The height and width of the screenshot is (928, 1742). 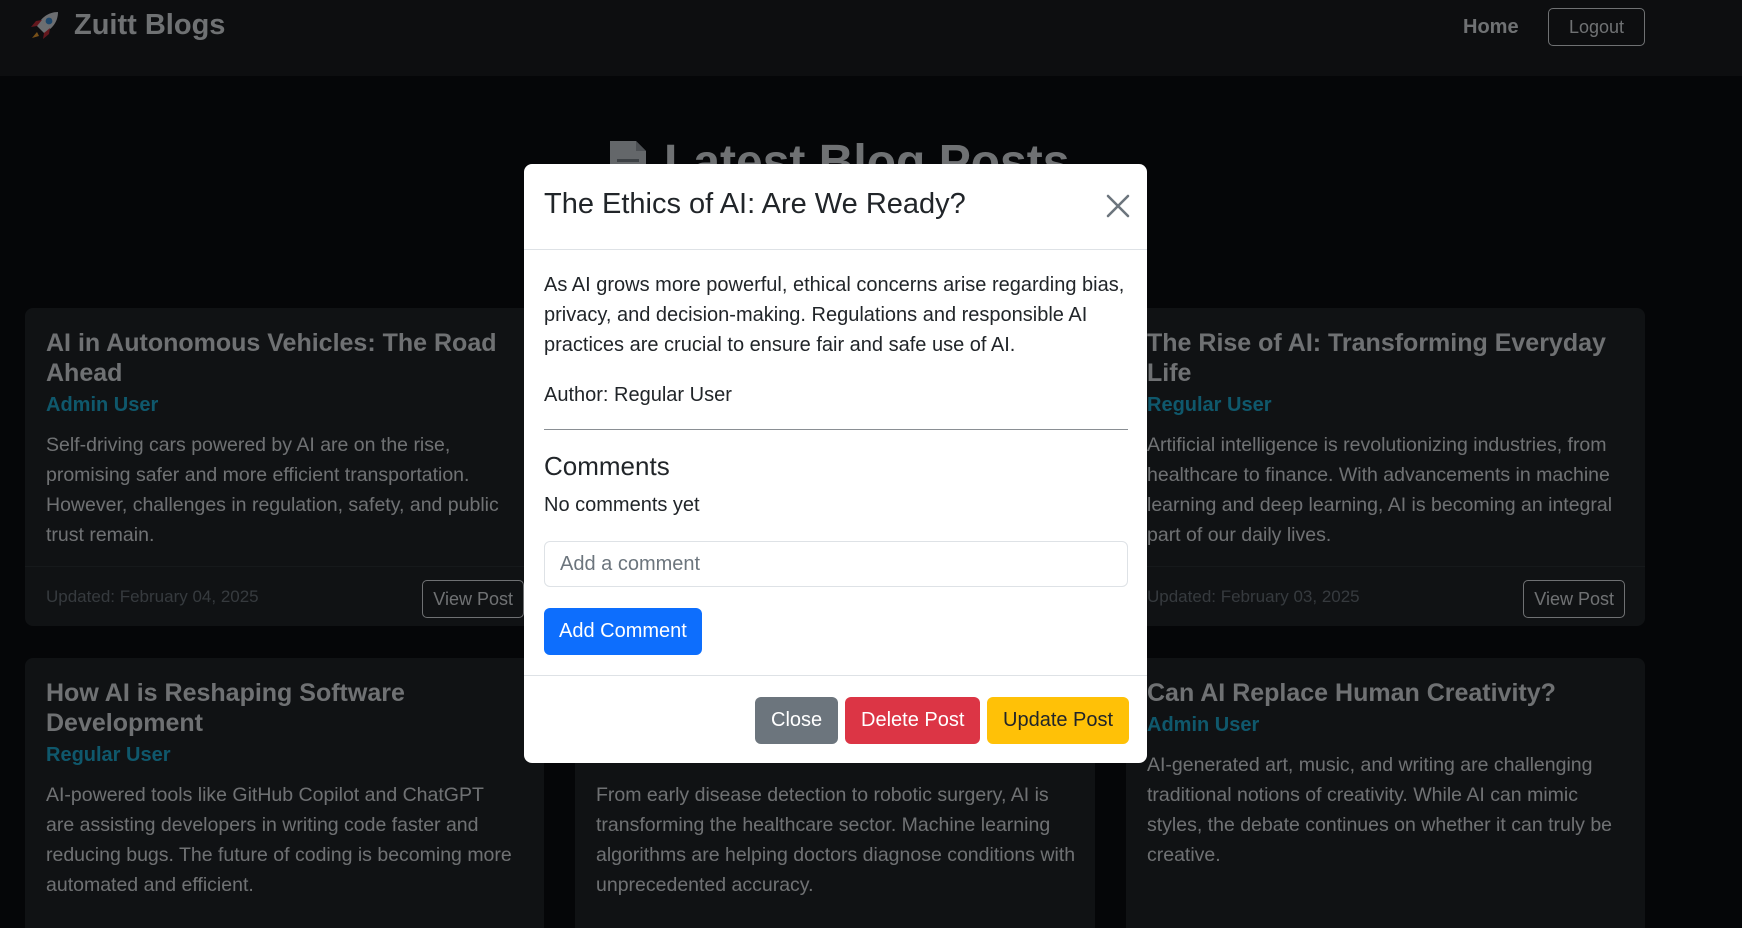 I want to click on delete-post-button: Delete Post, so click(x=913, y=720).